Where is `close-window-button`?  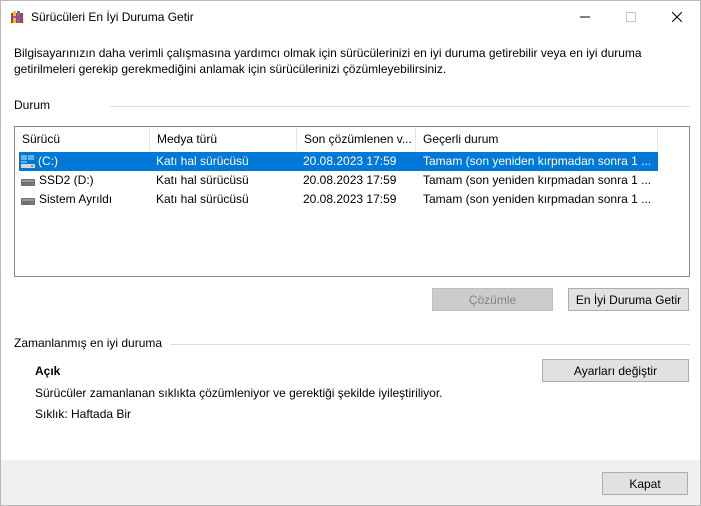
close-window-button is located at coordinates (677, 16).